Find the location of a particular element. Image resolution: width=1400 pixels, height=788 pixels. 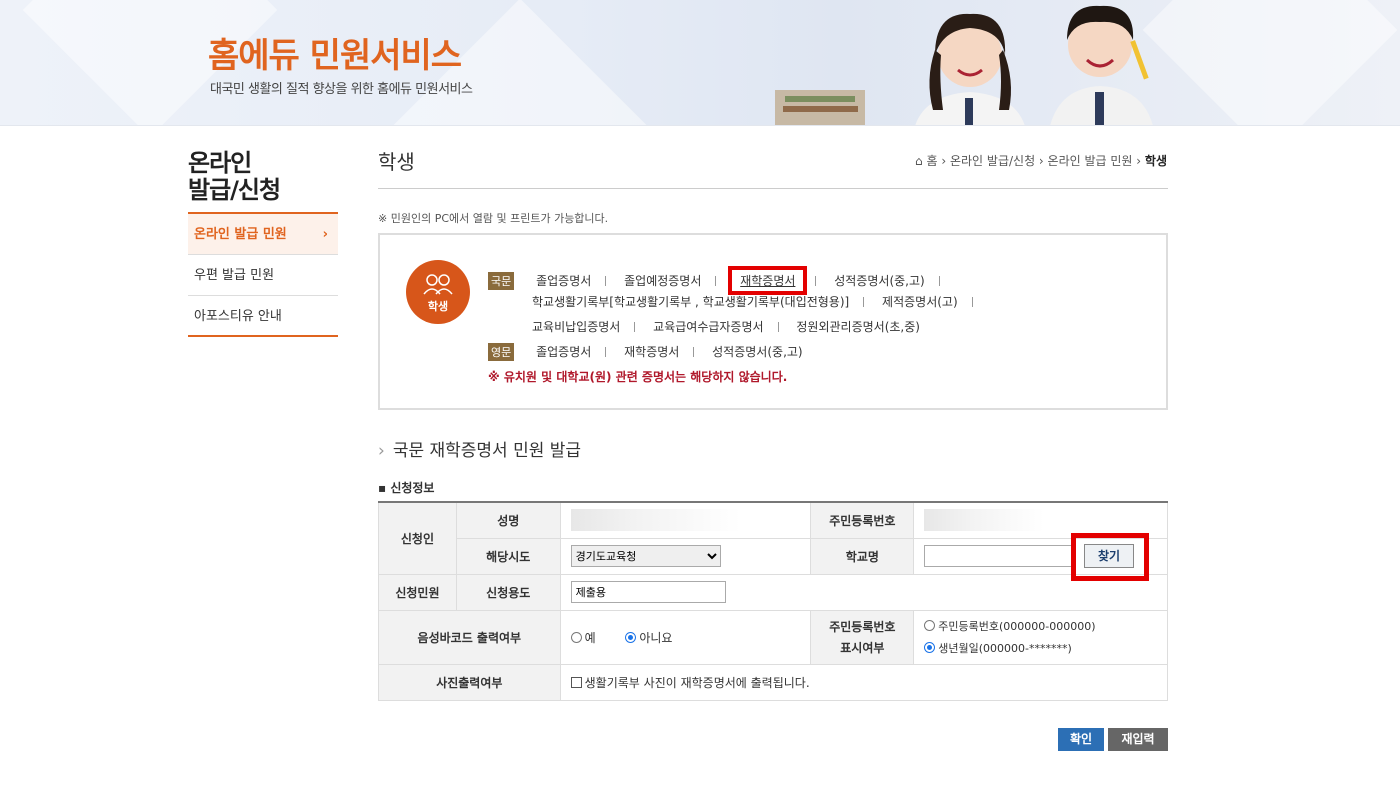

school-label: 학교명 is located at coordinates (862, 556).